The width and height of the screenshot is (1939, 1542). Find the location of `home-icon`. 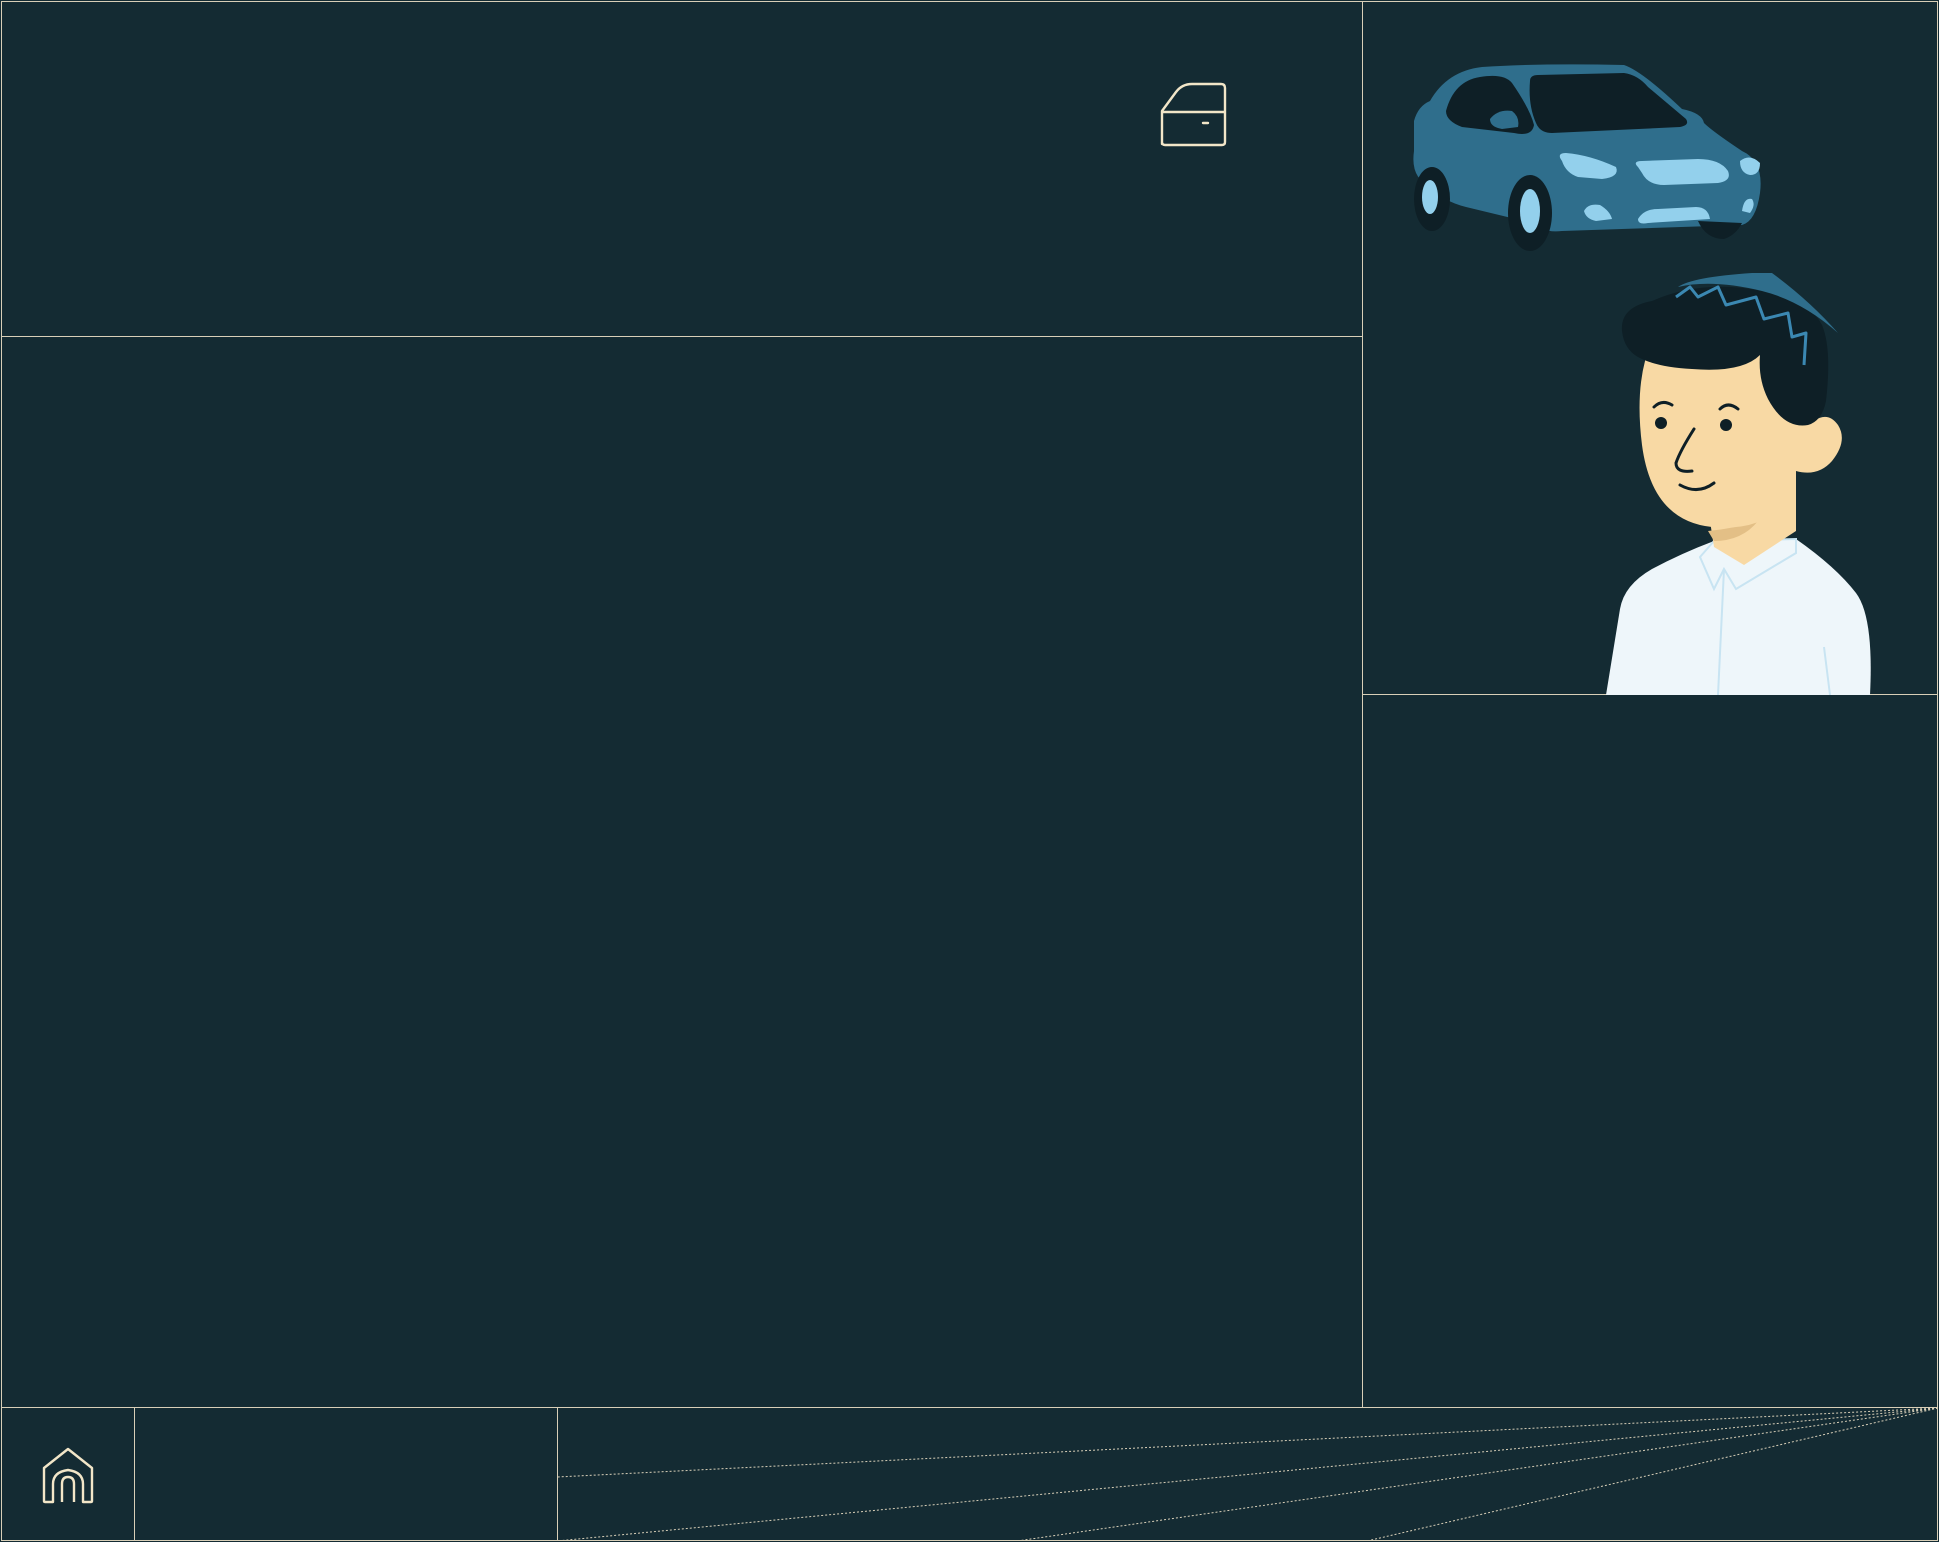

home-icon is located at coordinates (68, 1475).